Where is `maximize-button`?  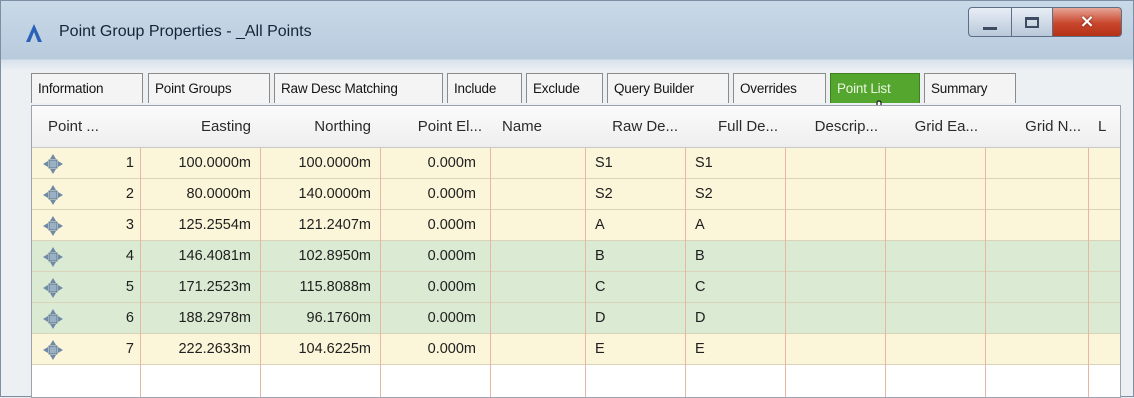
maximize-button is located at coordinates (1032, 22).